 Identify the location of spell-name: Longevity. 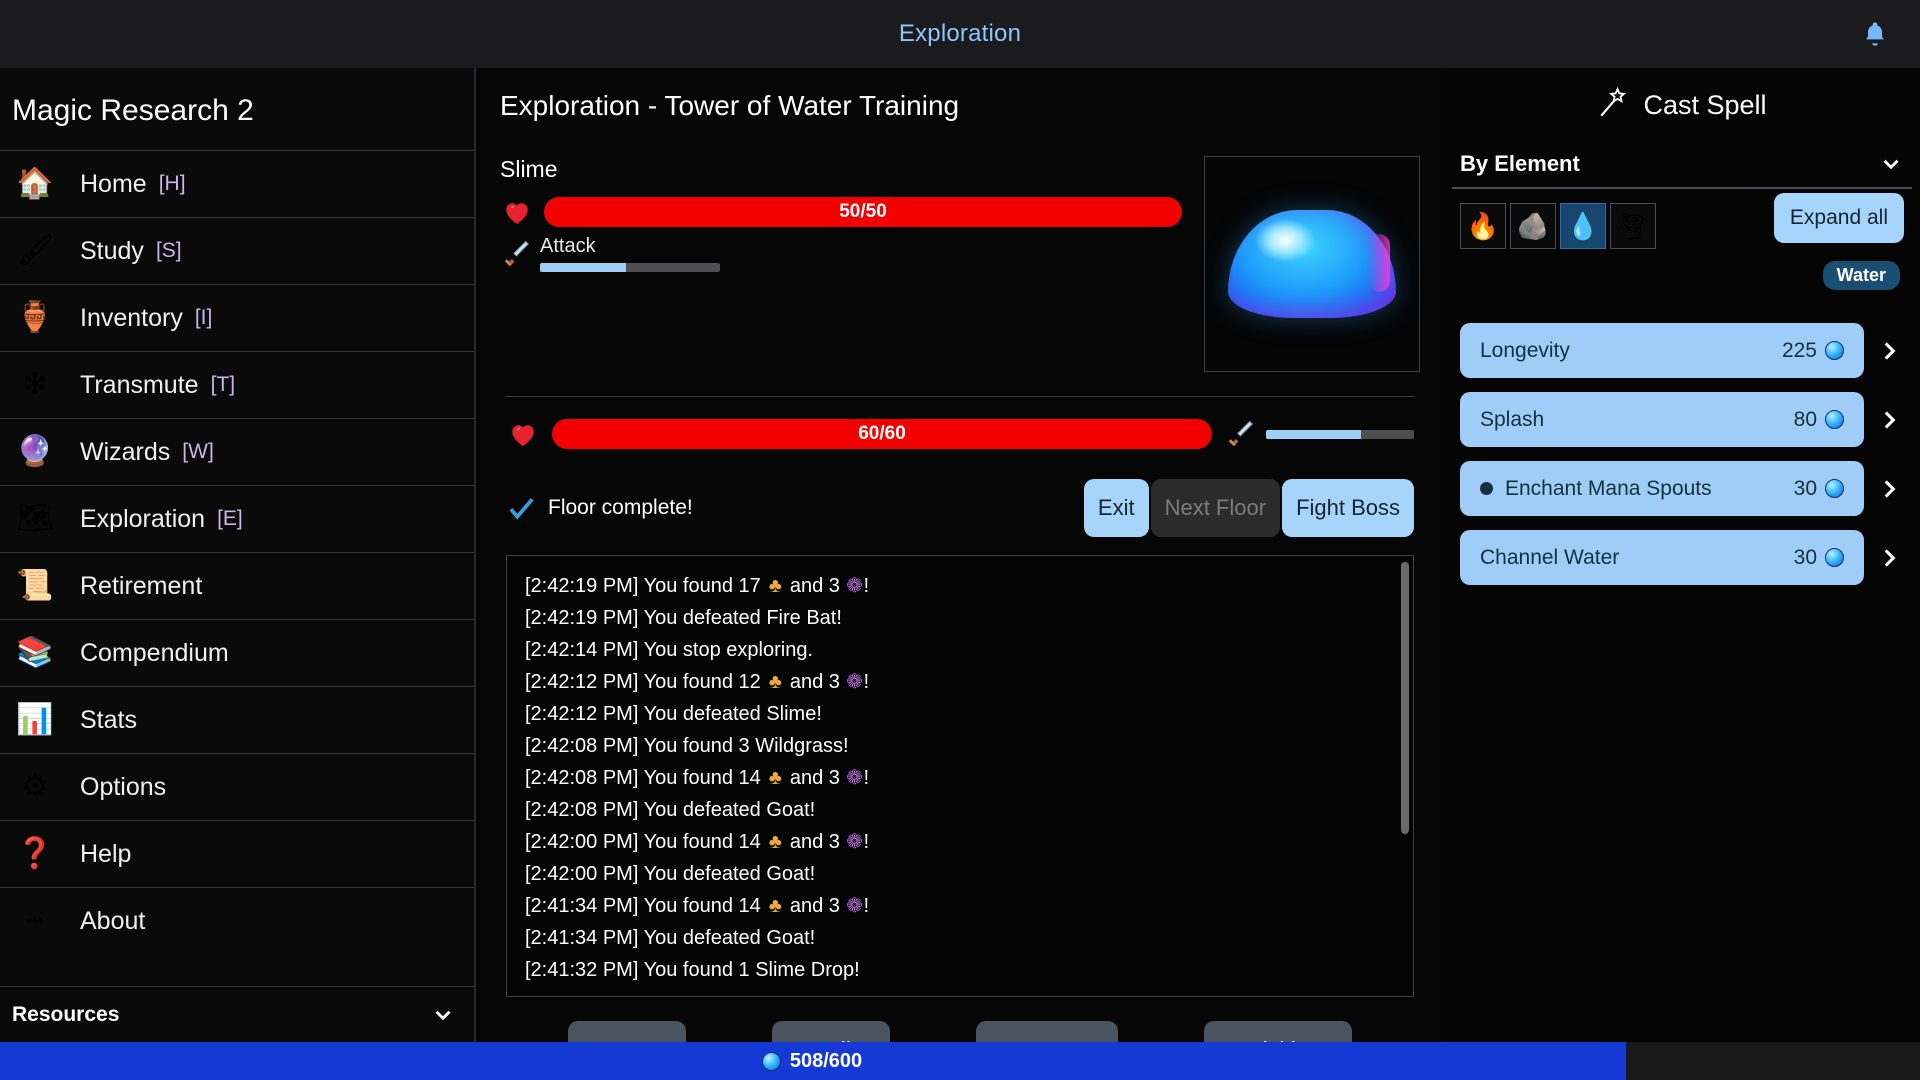
(1525, 350).